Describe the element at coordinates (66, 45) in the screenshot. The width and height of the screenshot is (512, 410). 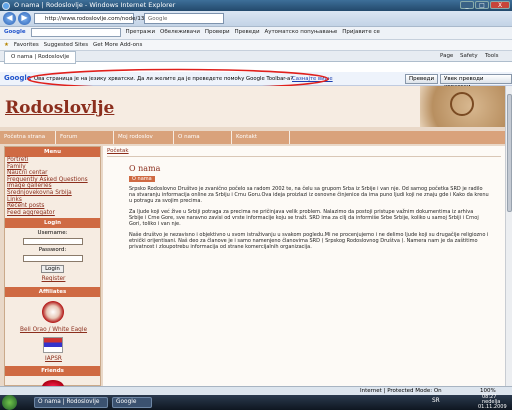
I see `favorite-suggested-sites: Suggested Sites` at that location.